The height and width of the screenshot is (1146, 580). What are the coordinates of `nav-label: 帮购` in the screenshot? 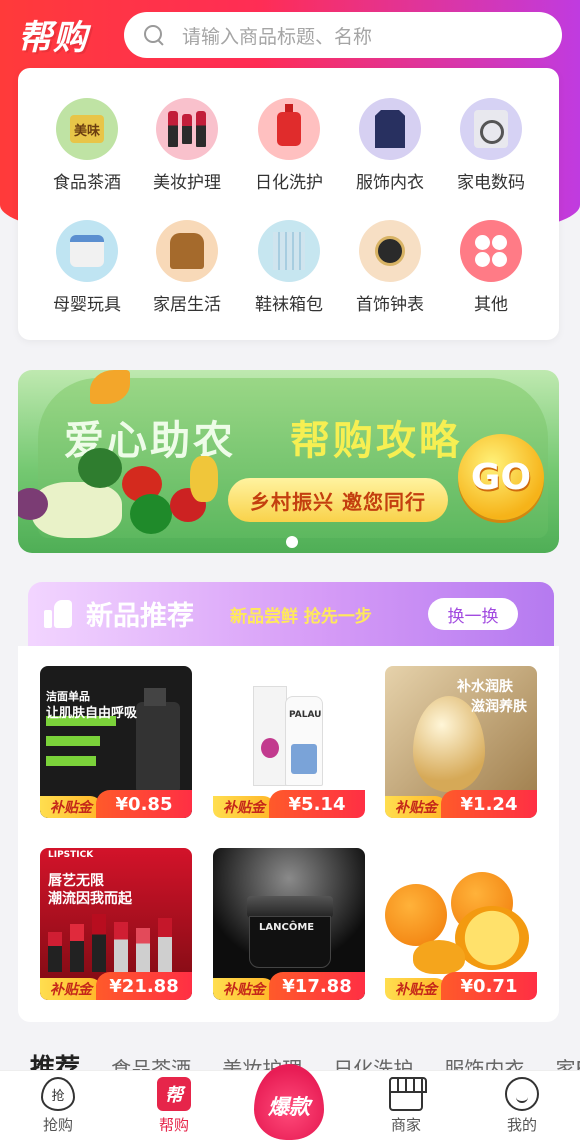 It's located at (173, 1125).